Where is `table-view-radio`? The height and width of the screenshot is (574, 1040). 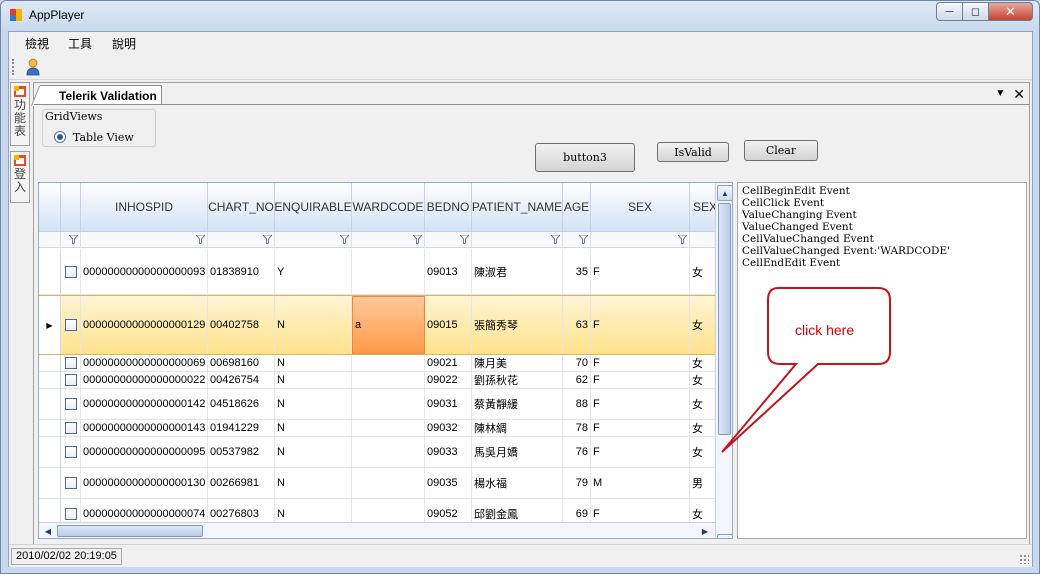 table-view-radio is located at coordinates (60, 137).